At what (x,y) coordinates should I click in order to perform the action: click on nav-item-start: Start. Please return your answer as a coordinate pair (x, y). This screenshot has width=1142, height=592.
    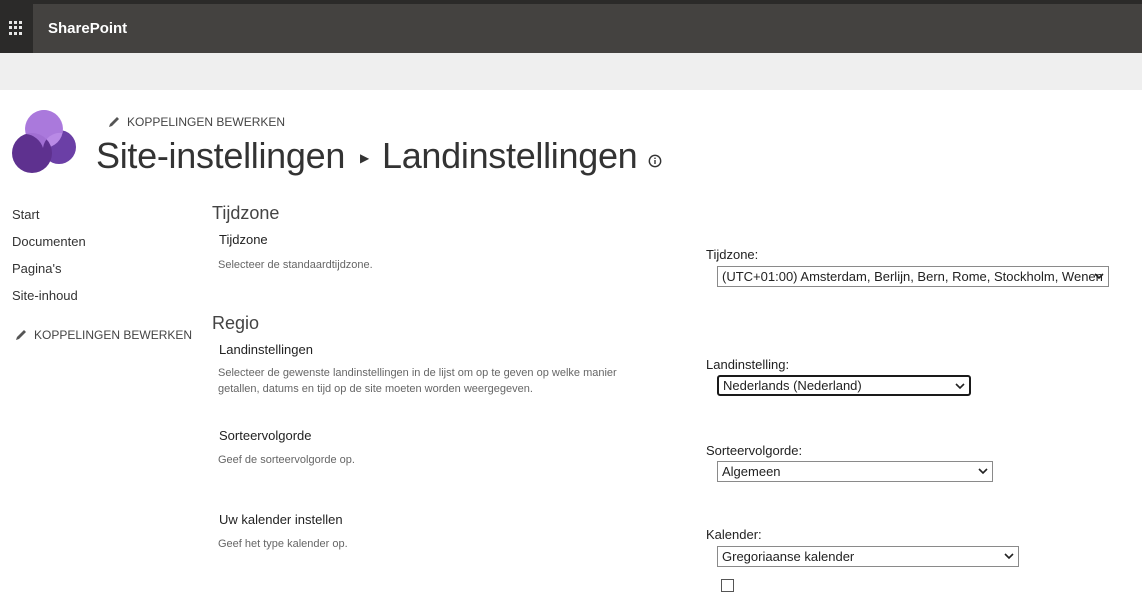
    Looking at the image, I should click on (49, 219).